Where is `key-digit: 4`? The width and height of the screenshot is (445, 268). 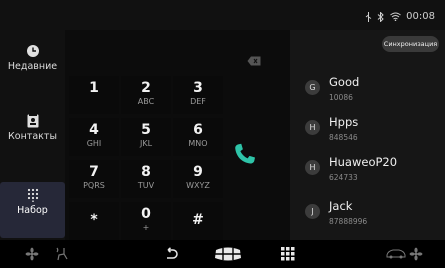
key-digit: 4 is located at coordinates (94, 130).